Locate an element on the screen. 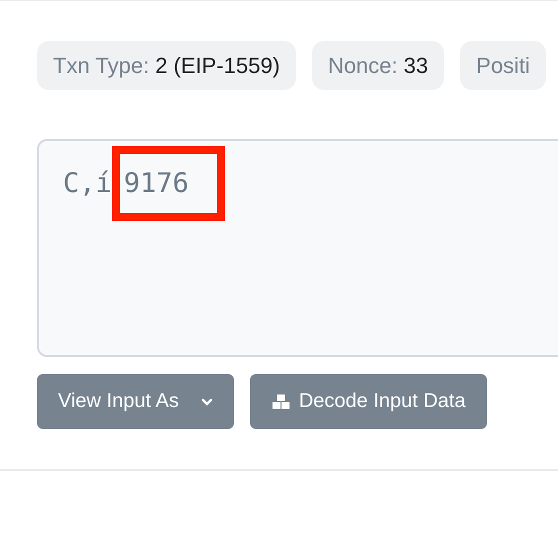  cubes-icon is located at coordinates (280, 401).